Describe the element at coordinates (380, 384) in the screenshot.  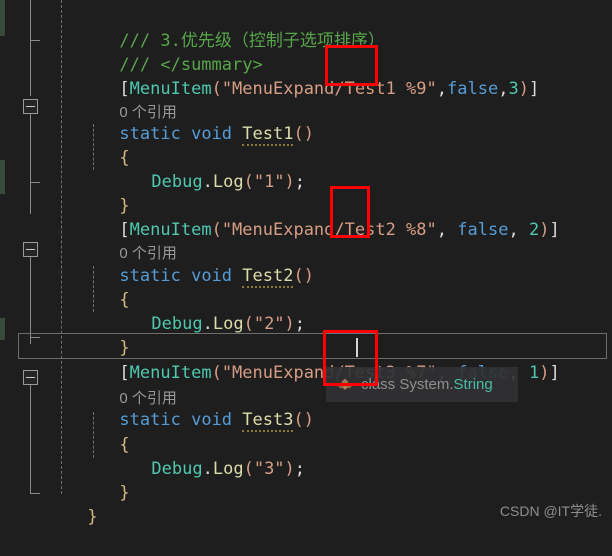
I see `tooltip-keyword: class` at that location.